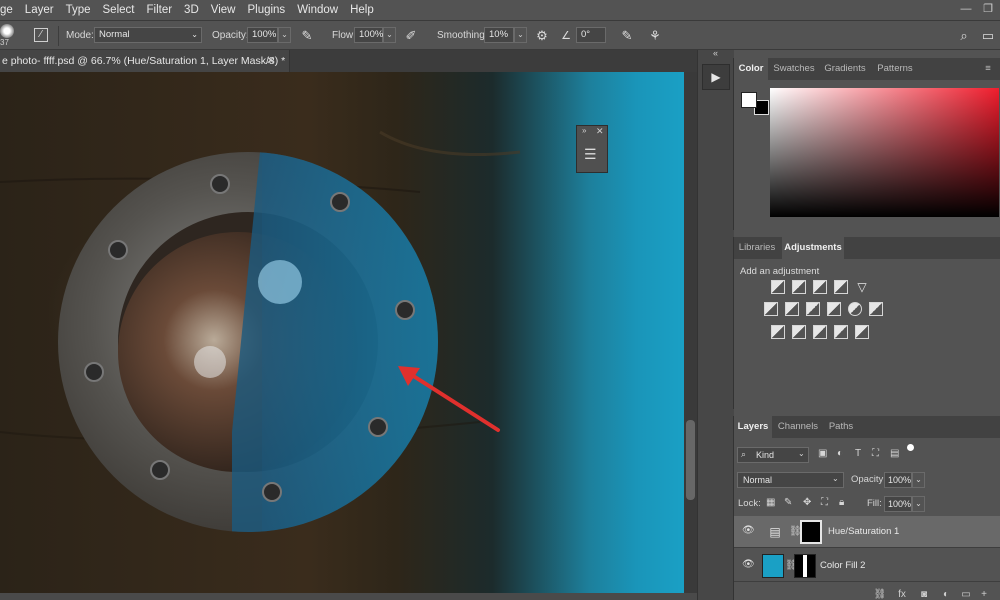 This screenshot has width=1000, height=600. What do you see at coordinates (862, 332) in the screenshot?
I see `selective-color-icon` at bounding box center [862, 332].